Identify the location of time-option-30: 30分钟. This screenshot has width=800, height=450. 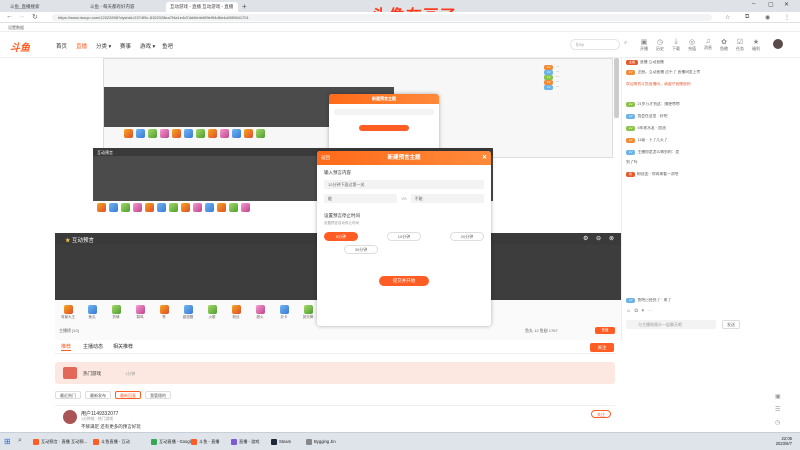
(361, 249).